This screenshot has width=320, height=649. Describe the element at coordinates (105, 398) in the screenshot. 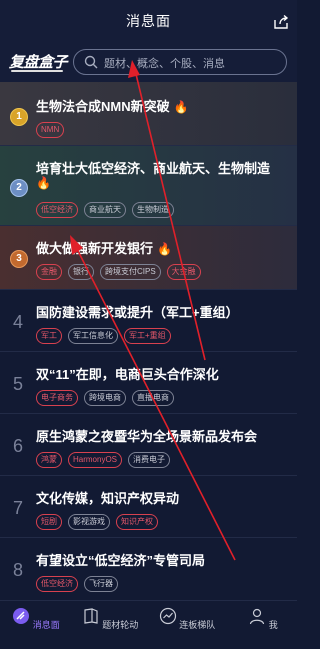

I see `tag: 跨境电商` at that location.